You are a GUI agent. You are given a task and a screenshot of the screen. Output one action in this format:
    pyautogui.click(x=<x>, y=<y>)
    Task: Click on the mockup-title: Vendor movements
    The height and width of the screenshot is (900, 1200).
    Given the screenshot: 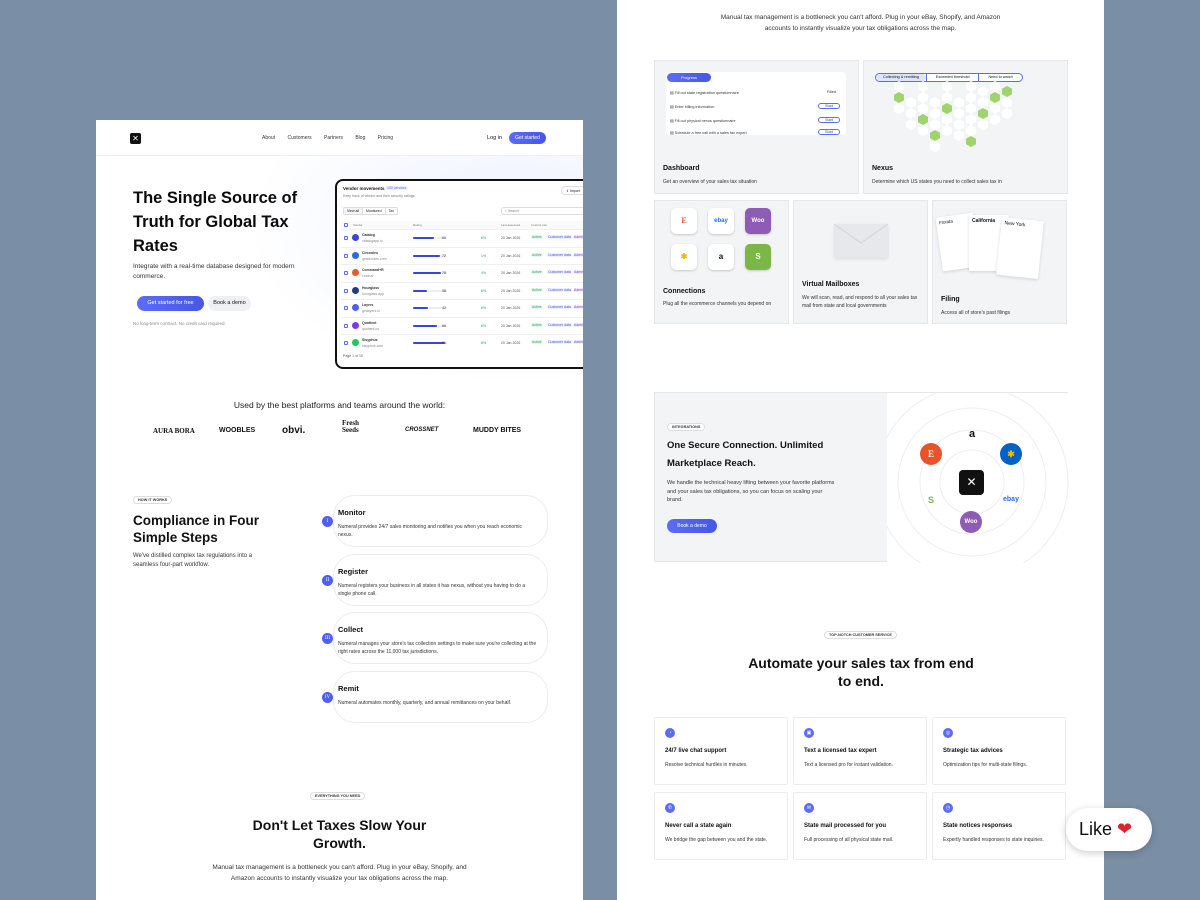 What is the action you would take?
    pyautogui.click(x=364, y=188)
    